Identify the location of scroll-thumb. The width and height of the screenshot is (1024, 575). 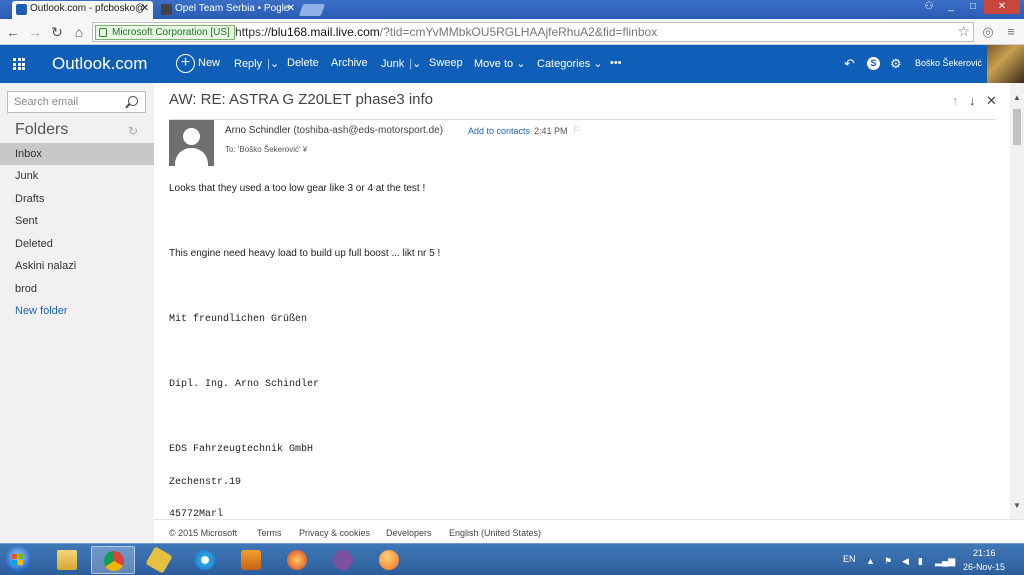
(1017, 127).